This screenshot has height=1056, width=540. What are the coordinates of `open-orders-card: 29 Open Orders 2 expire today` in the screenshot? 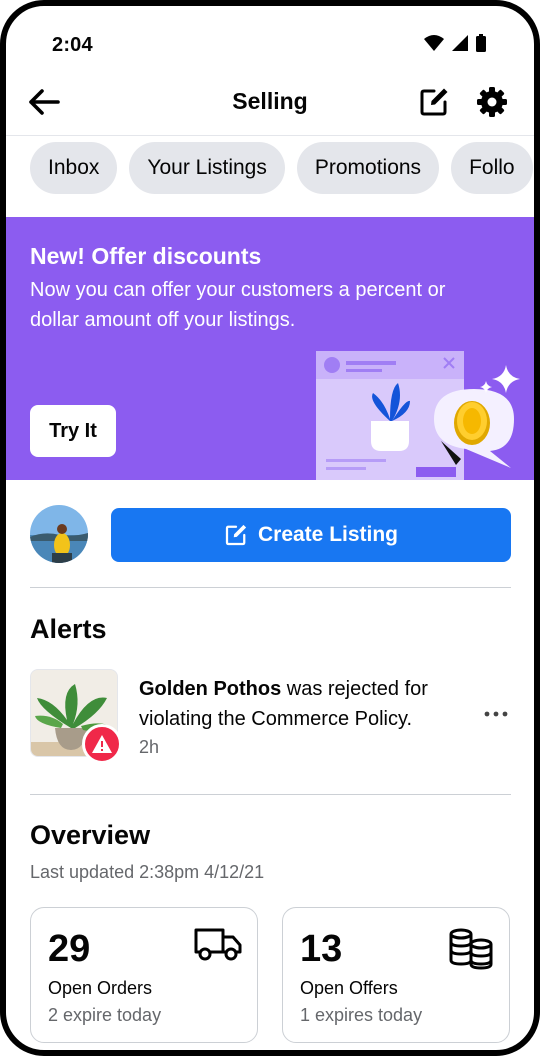 It's located at (144, 975).